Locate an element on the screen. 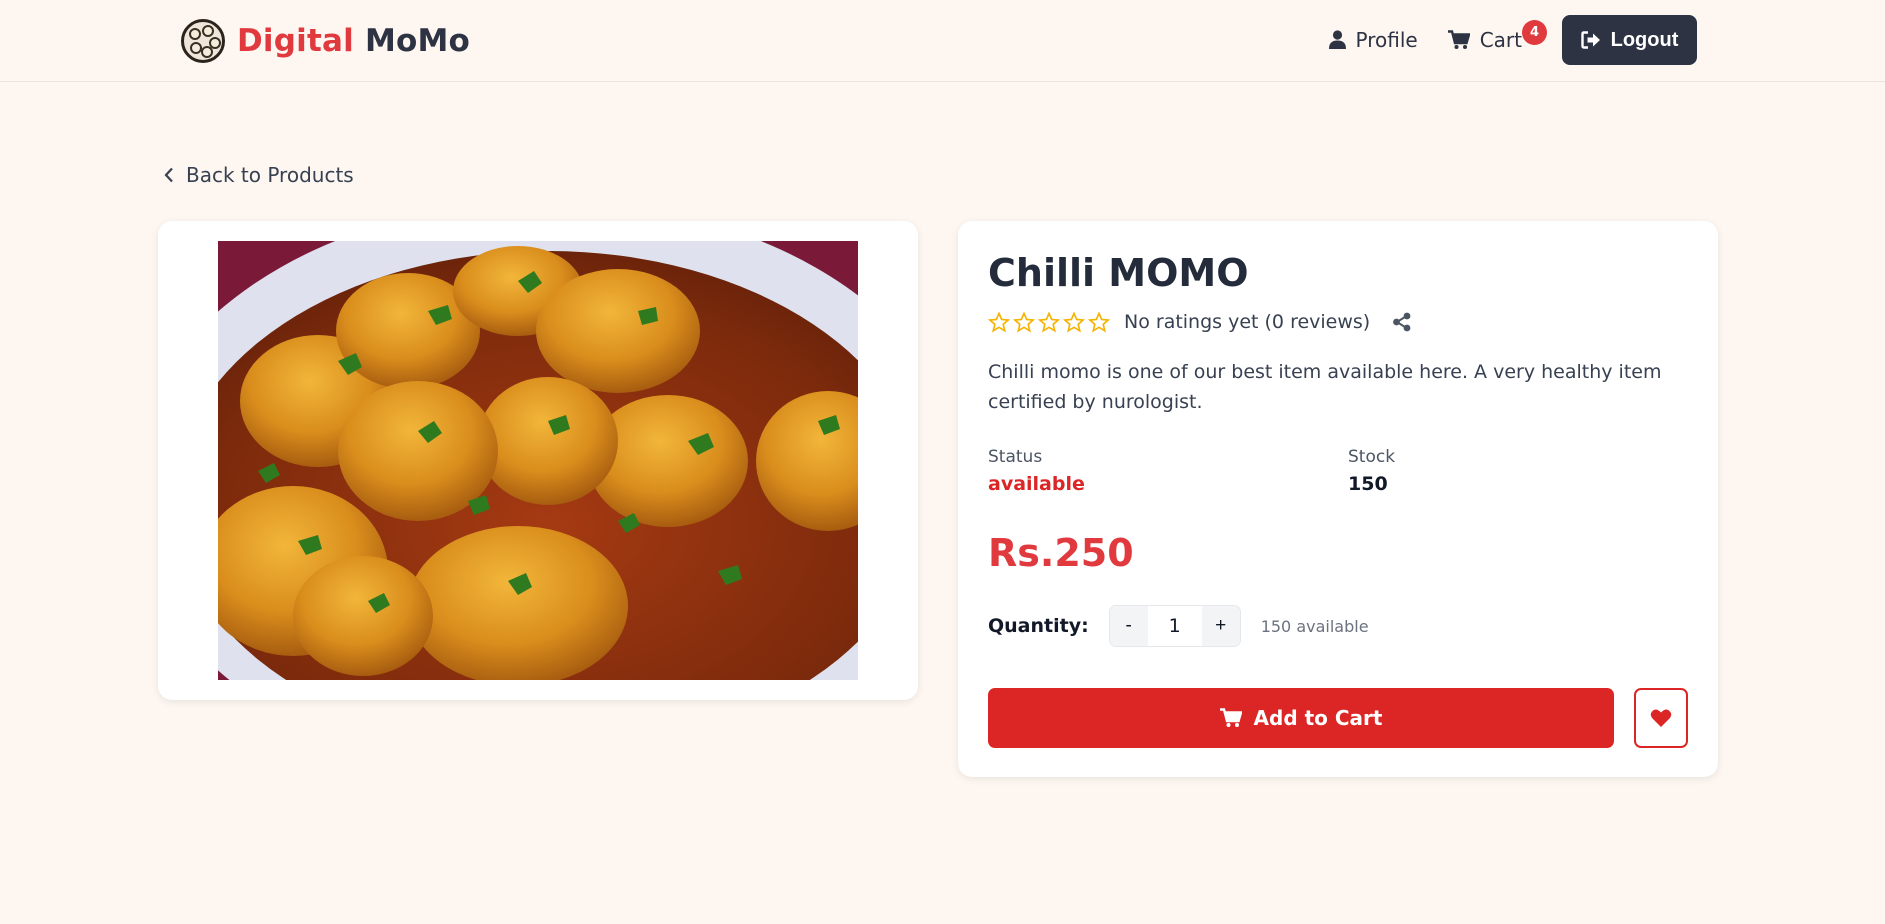  heart-icon is located at coordinates (1661, 718).